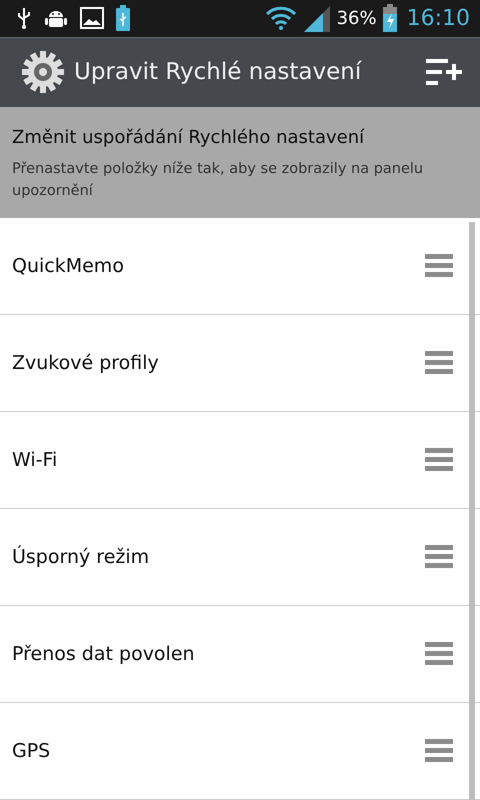 This screenshot has height=800, width=480. What do you see at coordinates (68, 266) in the screenshot?
I see `item-label: QuickMemo` at bounding box center [68, 266].